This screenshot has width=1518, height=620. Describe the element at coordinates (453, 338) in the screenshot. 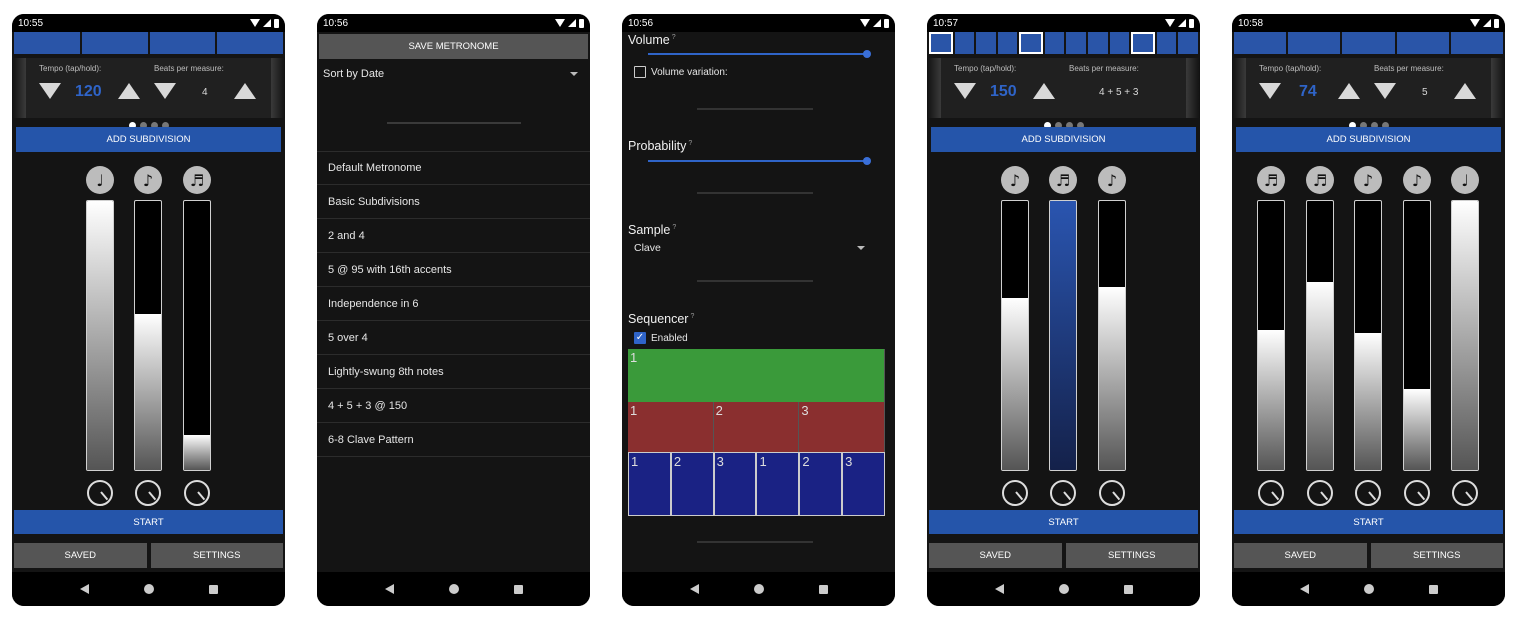

I see `saved-list-item: 5 over 4` at that location.